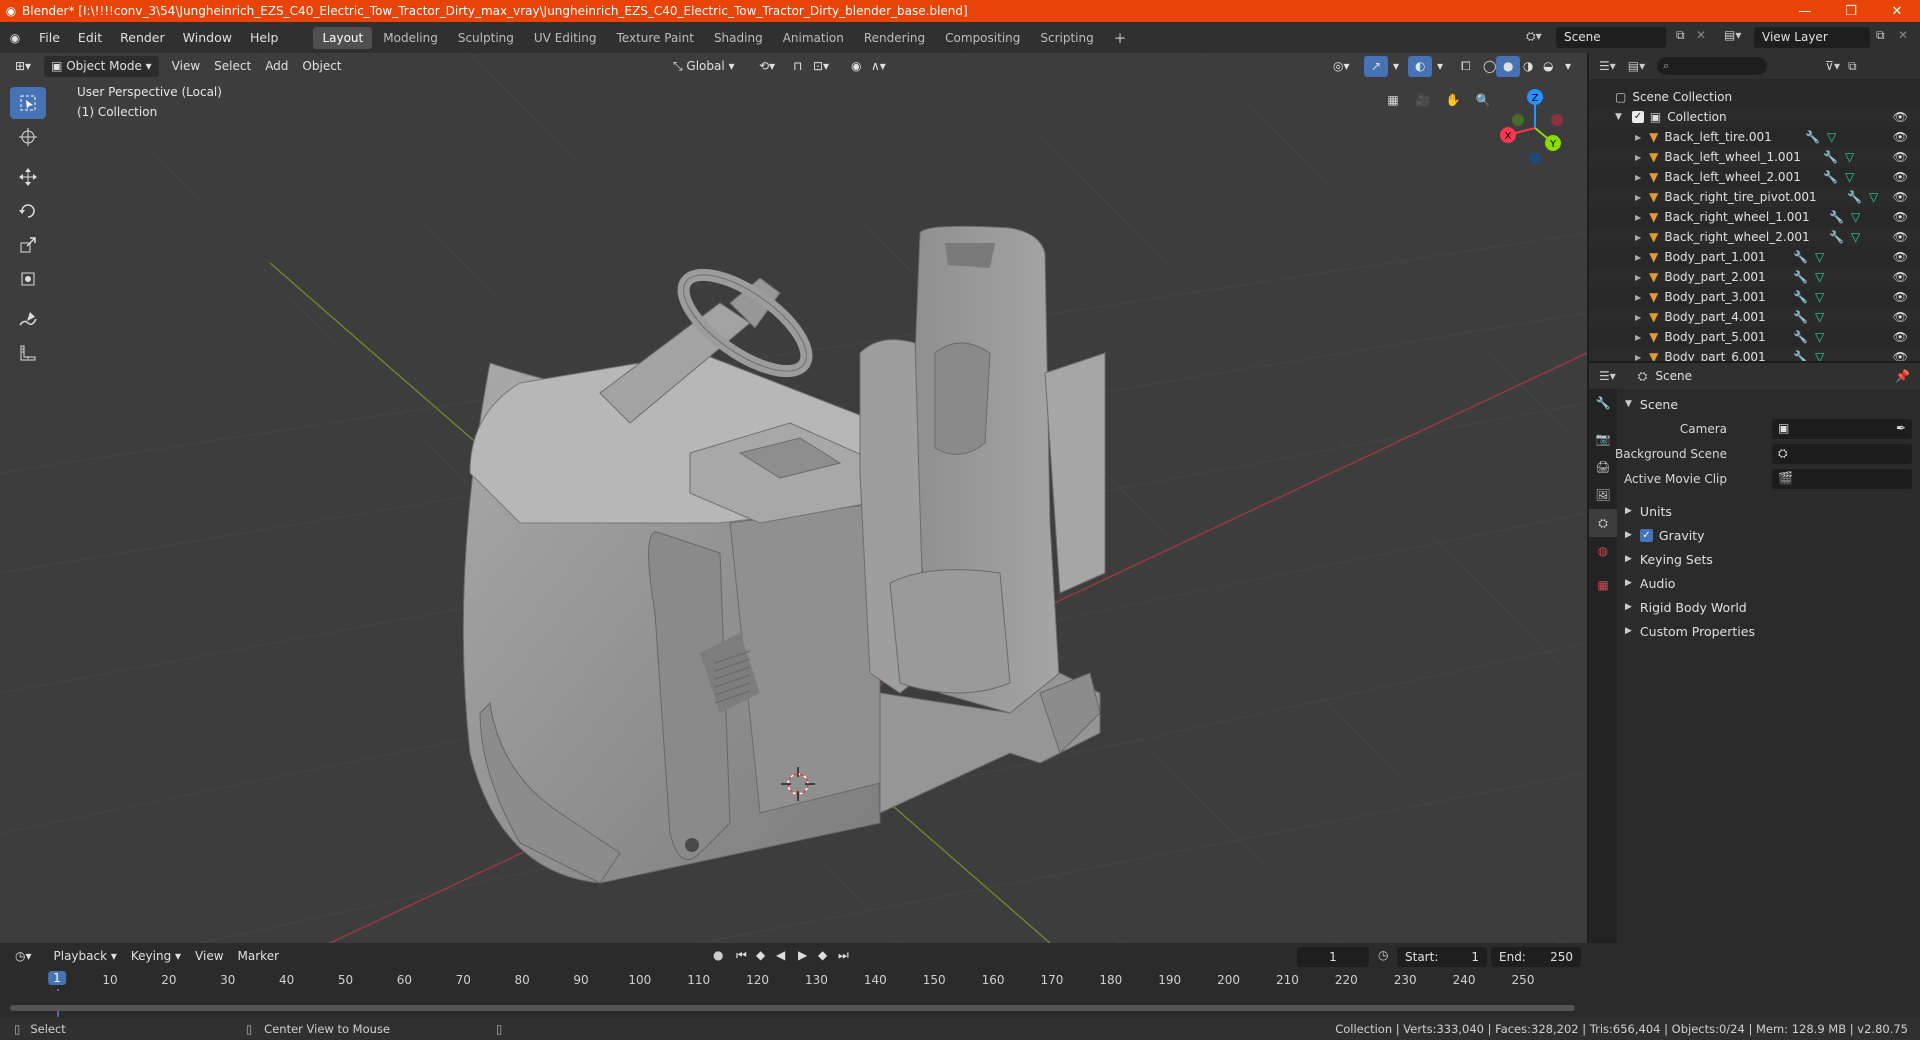 This screenshot has height=1040, width=1920. I want to click on overlays-toggle-icon: ◐, so click(1420, 66).